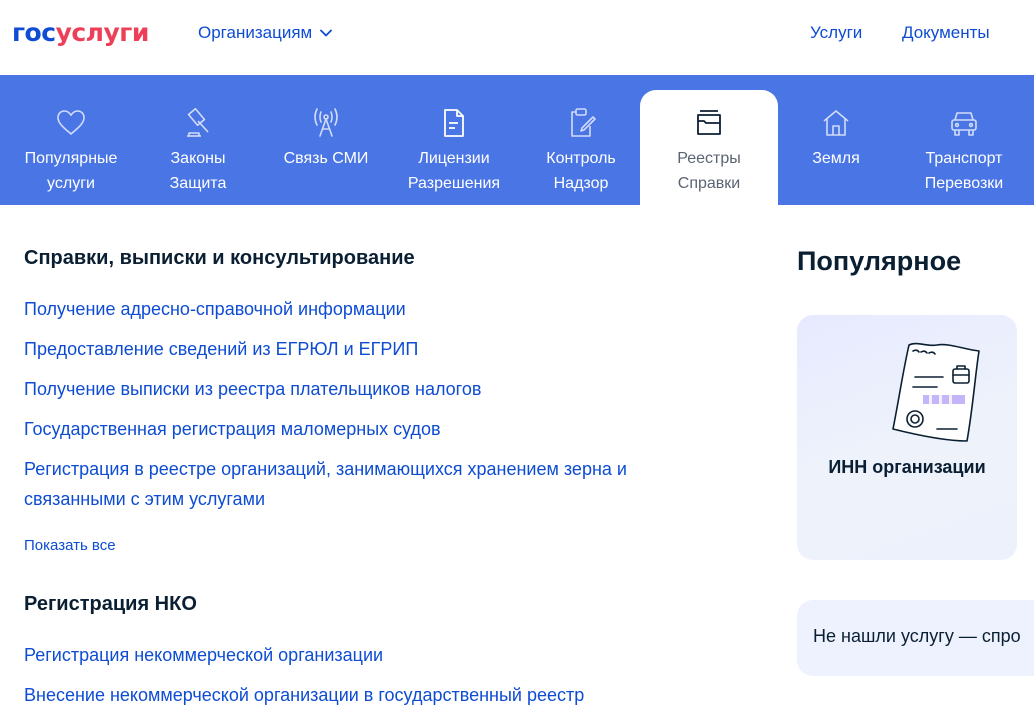  Describe the element at coordinates (836, 147) in the screenshot. I see `category-land: Земля` at that location.